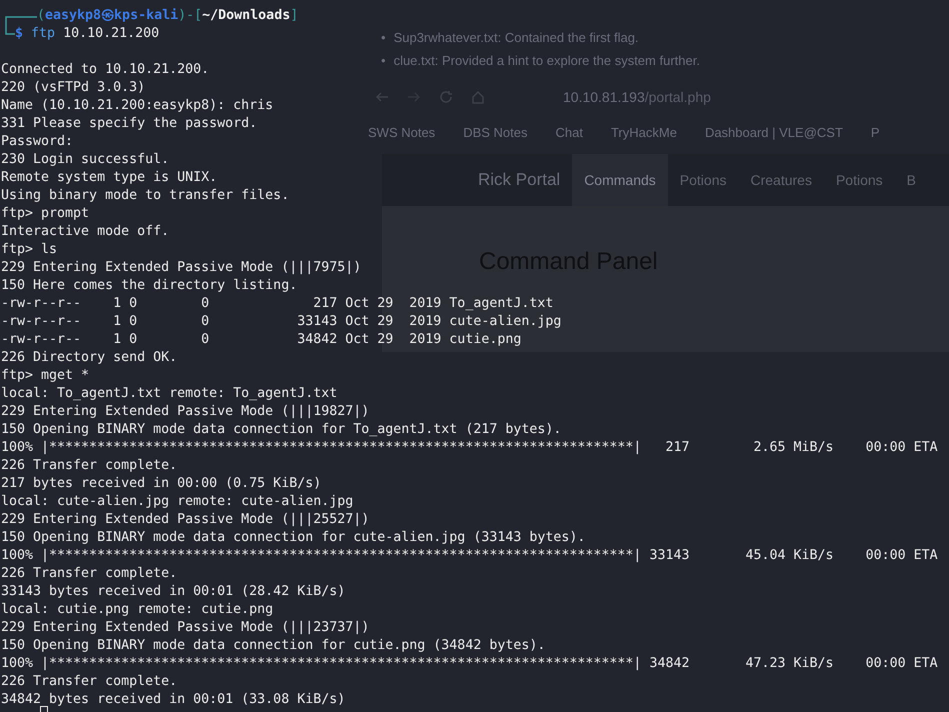 This screenshot has width=949, height=712. Describe the element at coordinates (519, 180) in the screenshot. I see `site-title: Rick Portal` at that location.